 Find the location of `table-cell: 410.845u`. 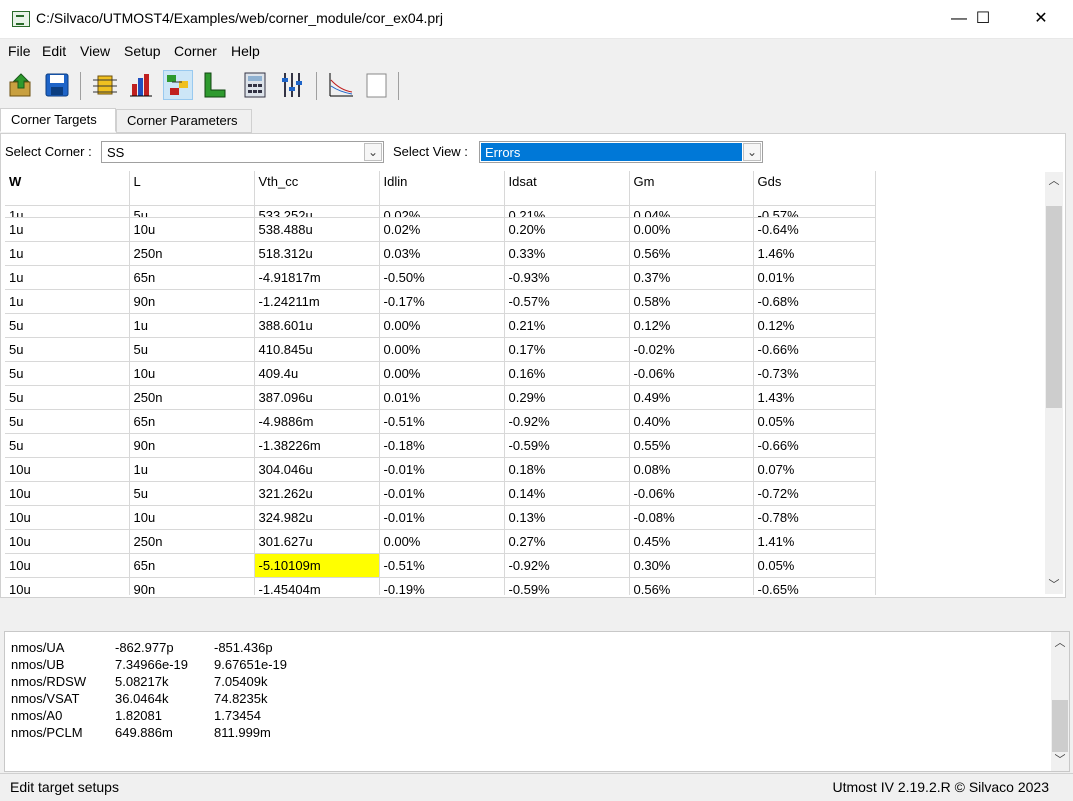

table-cell: 410.845u is located at coordinates (317, 349).